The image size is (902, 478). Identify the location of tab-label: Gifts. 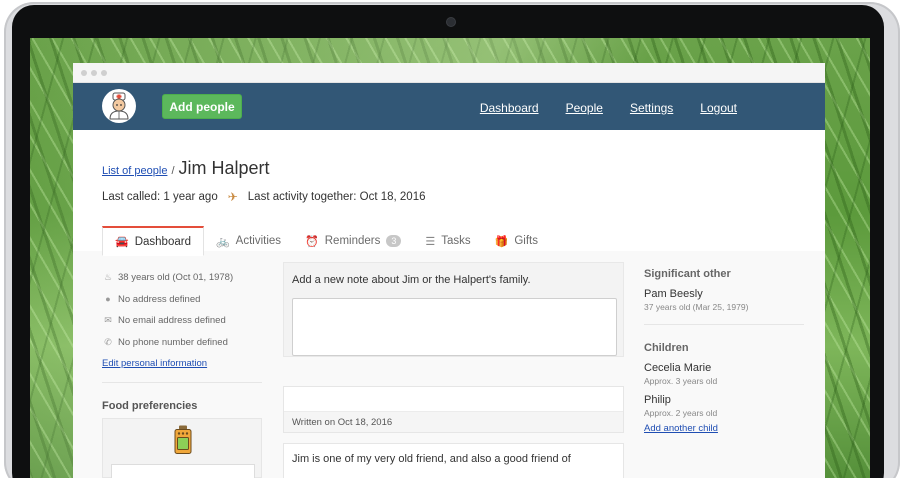
(526, 241).